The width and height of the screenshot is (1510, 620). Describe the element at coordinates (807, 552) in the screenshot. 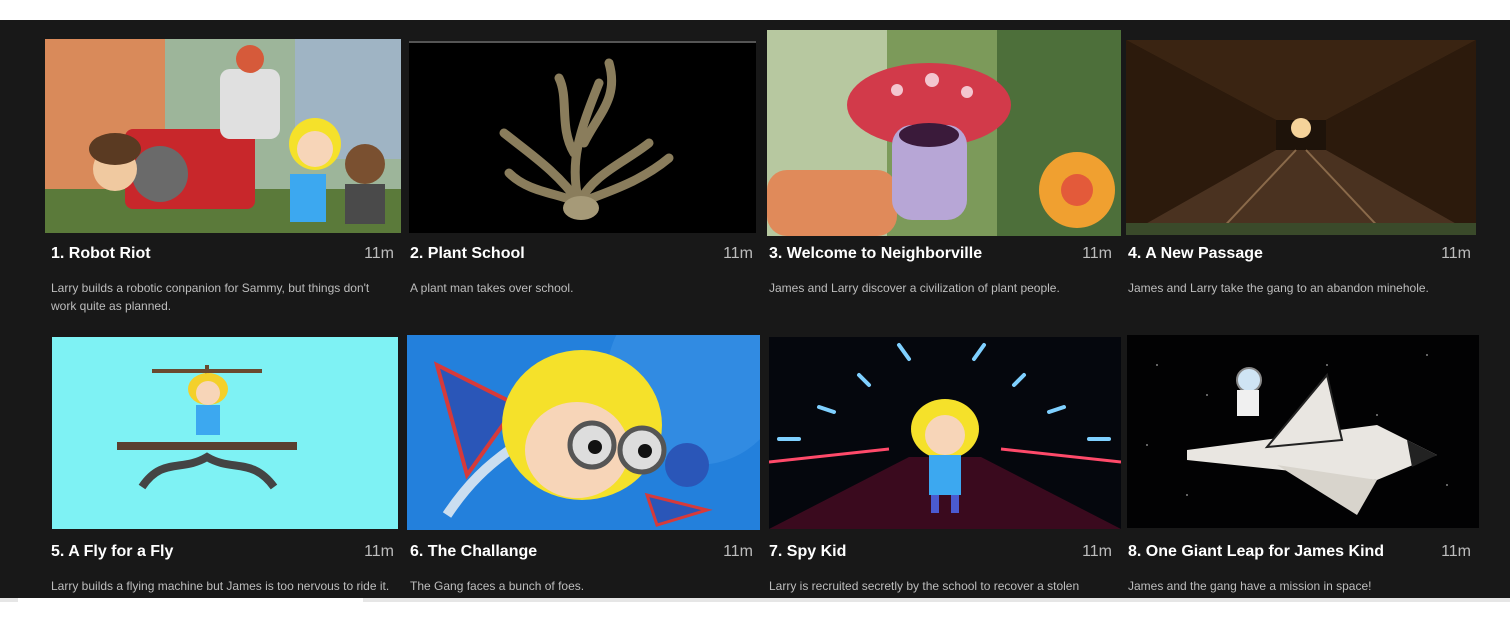

I see `episode-title: 7. Spy Kid` at that location.